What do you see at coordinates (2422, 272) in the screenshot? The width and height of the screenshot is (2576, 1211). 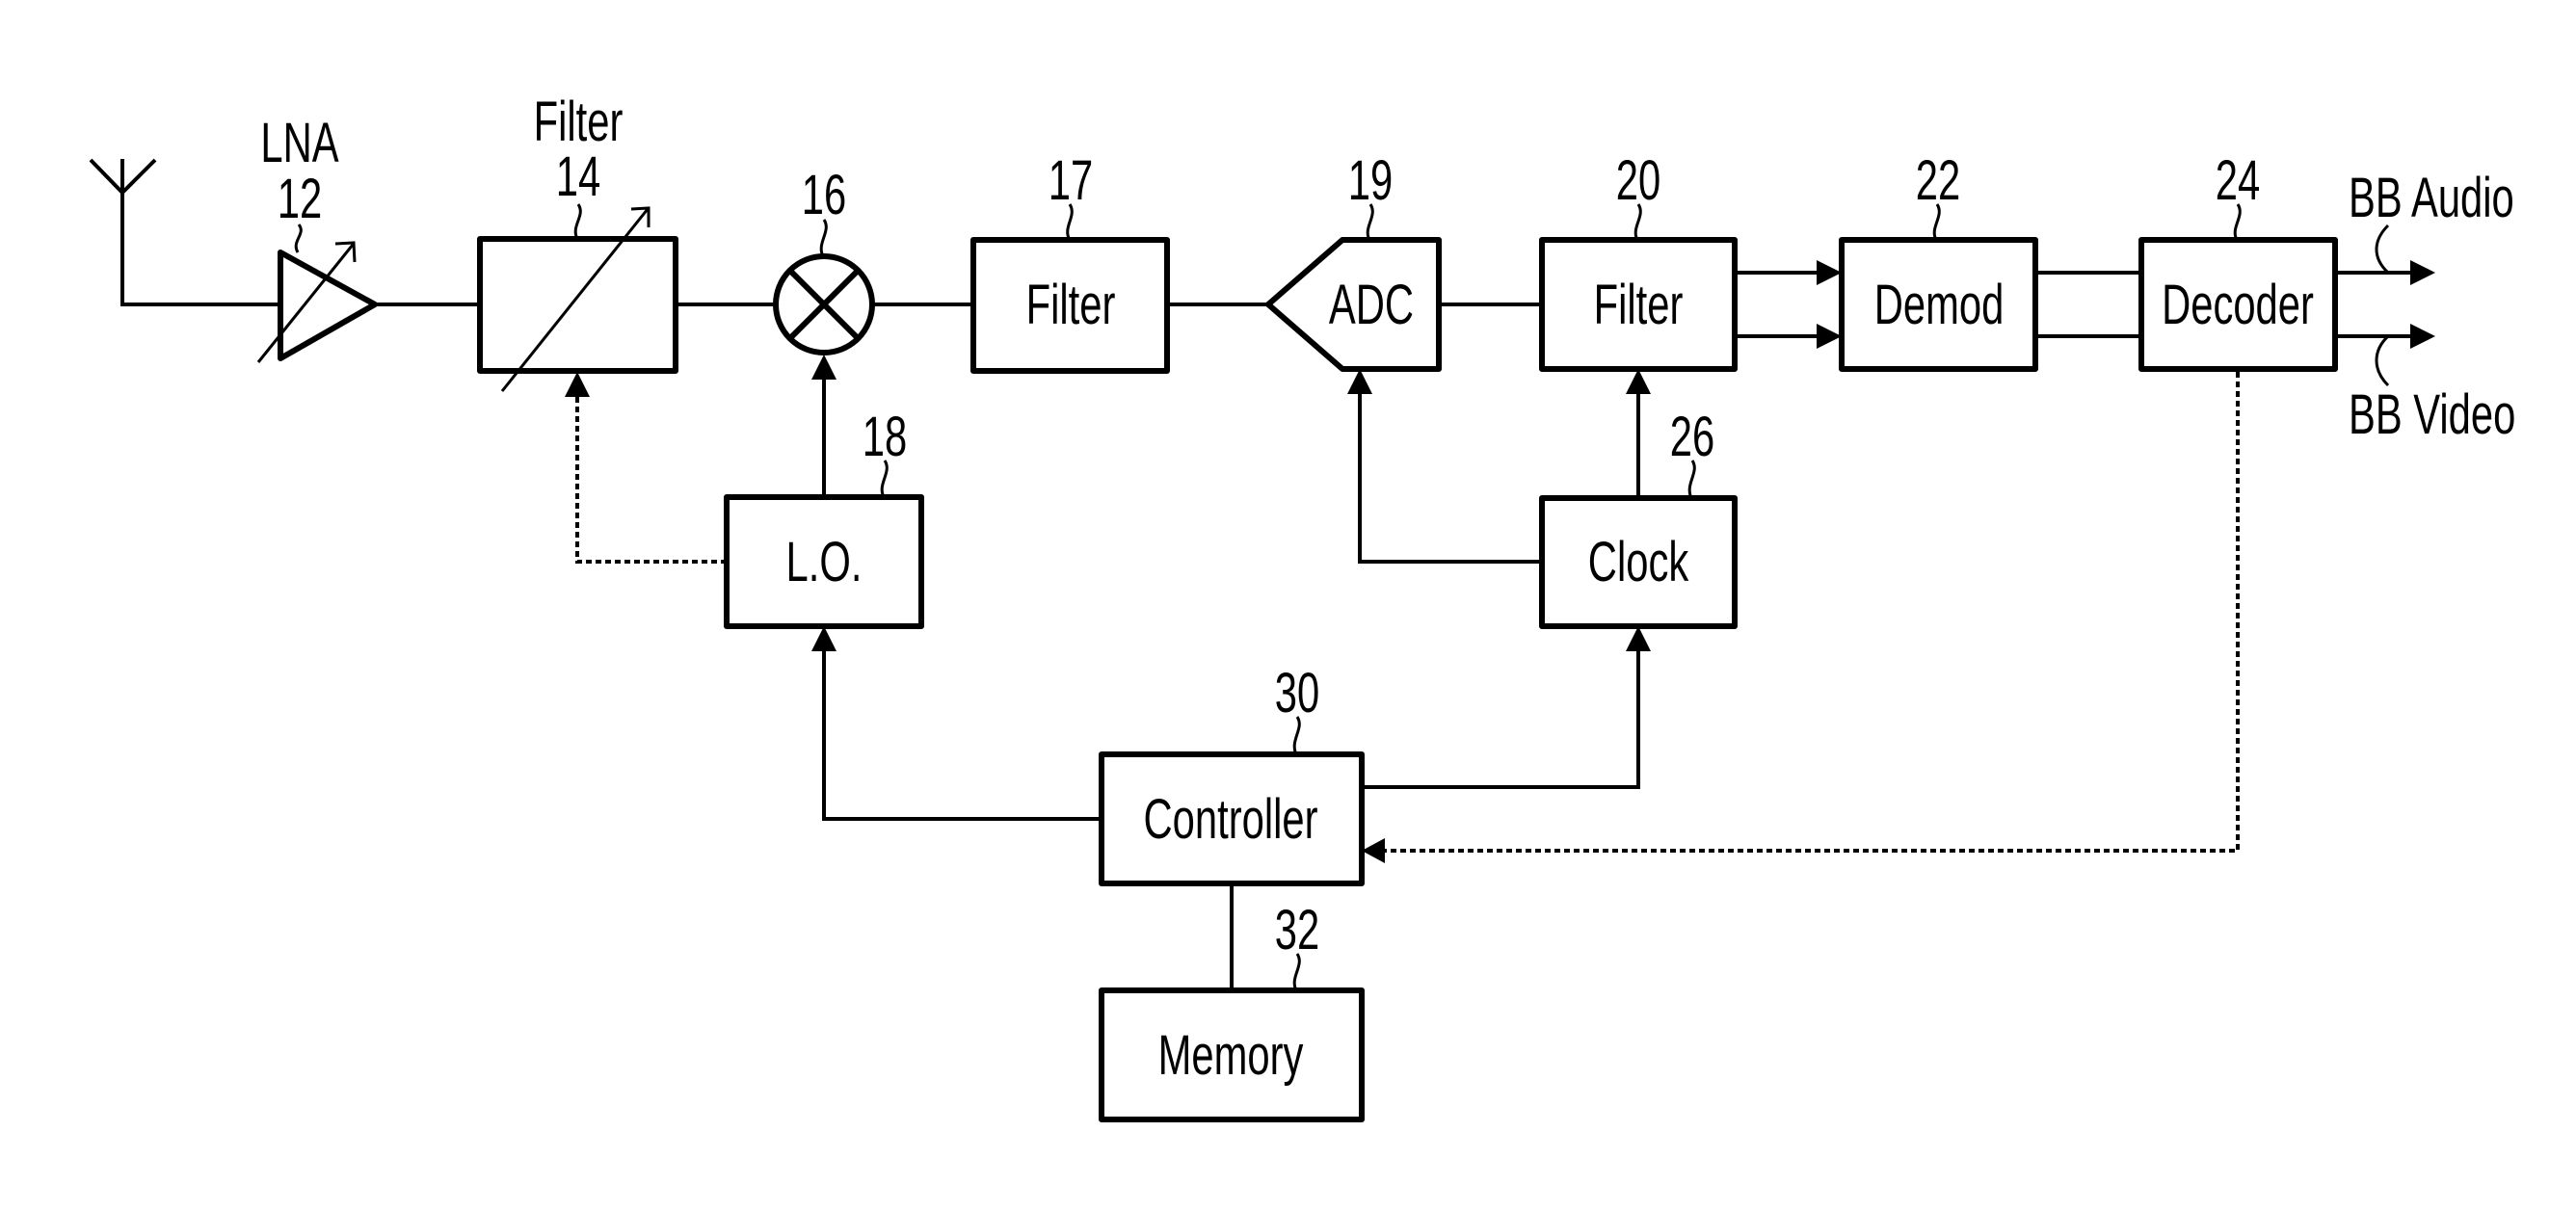 I see `arrowhead-audio-out` at bounding box center [2422, 272].